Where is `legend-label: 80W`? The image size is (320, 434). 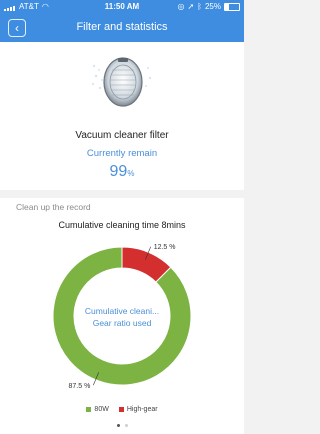 legend-label: 80W is located at coordinates (101, 409).